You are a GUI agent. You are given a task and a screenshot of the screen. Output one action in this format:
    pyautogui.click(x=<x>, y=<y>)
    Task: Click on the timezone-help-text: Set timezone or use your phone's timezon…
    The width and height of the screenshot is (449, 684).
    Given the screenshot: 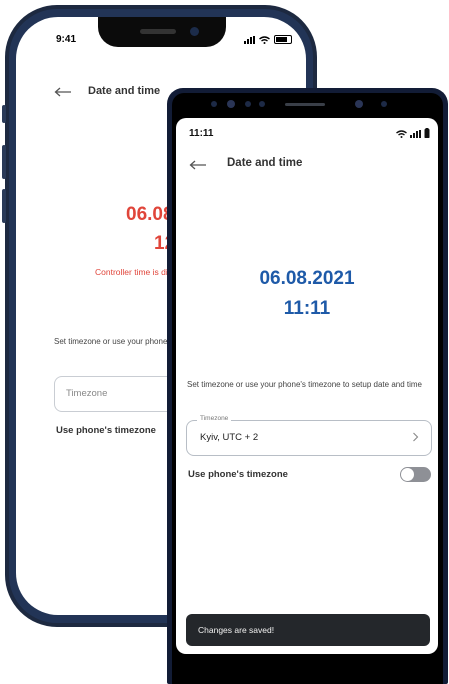 What is the action you would take?
    pyautogui.click(x=304, y=384)
    